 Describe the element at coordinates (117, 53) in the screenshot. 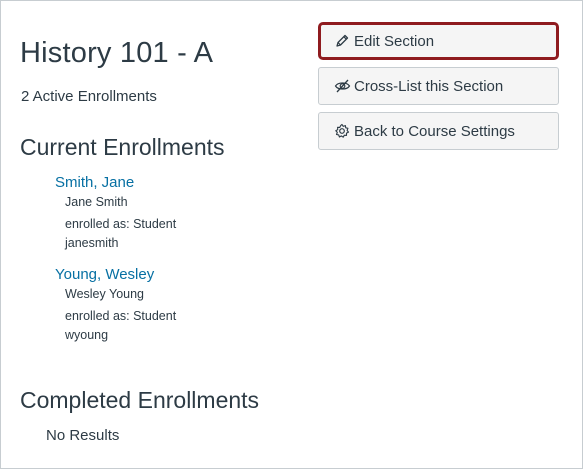

I see `page-title: History 101 - A` at that location.